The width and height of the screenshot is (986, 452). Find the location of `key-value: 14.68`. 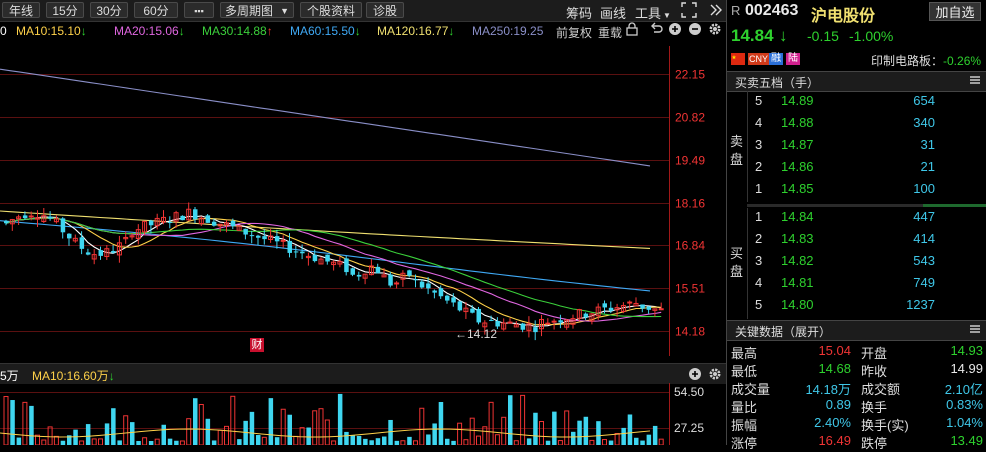

key-value: 14.68 is located at coordinates (834, 368).